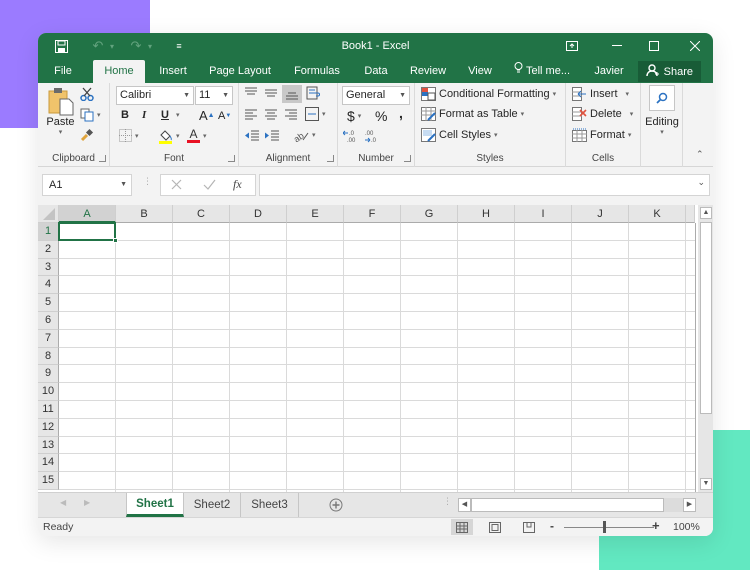 This screenshot has width=750, height=570. I want to click on row-header: 7, so click(48, 338).